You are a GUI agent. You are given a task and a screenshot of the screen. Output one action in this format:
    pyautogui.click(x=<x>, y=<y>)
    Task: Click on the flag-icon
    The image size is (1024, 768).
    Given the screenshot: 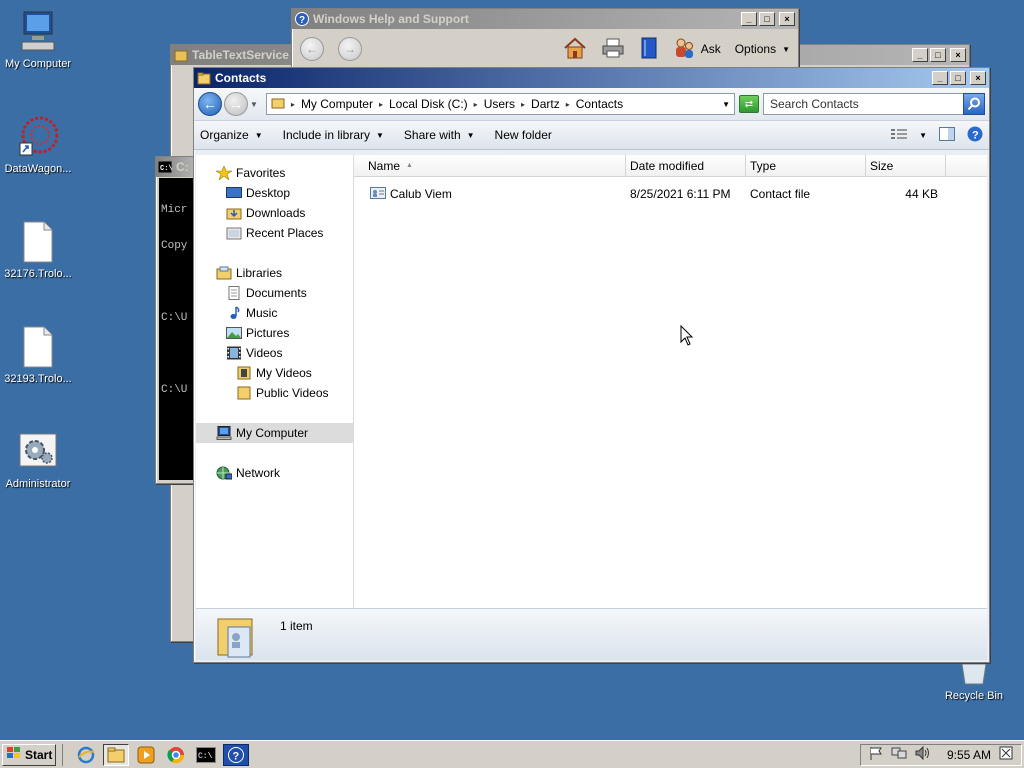 What is the action you would take?
    pyautogui.click(x=876, y=754)
    